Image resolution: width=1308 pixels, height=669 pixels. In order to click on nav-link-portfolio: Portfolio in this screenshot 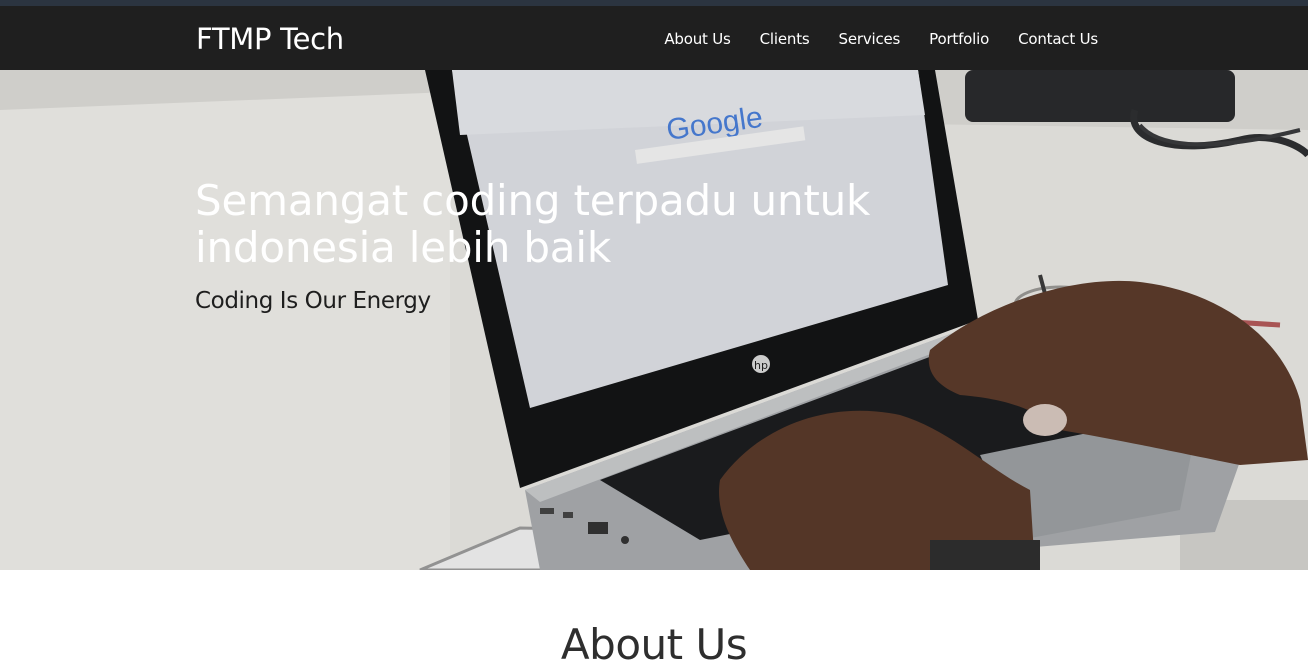, I will do `click(959, 39)`.